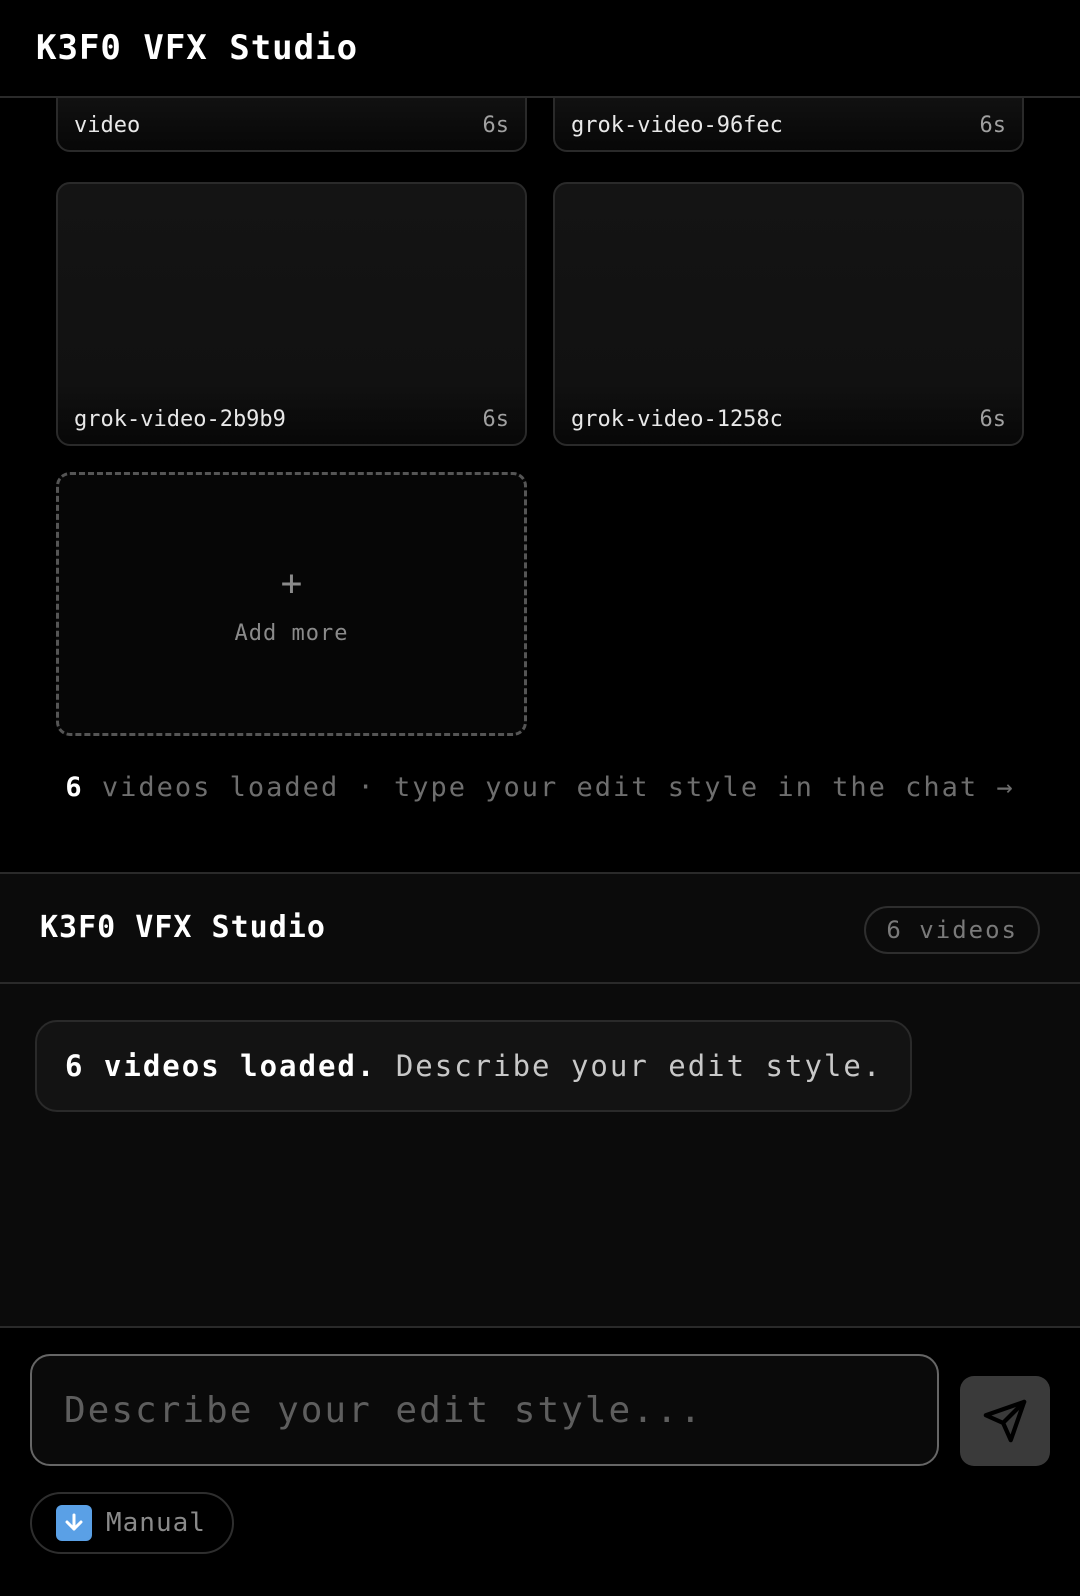  What do you see at coordinates (183, 927) in the screenshot?
I see `chat-title: K3F0 VFX Studio` at bounding box center [183, 927].